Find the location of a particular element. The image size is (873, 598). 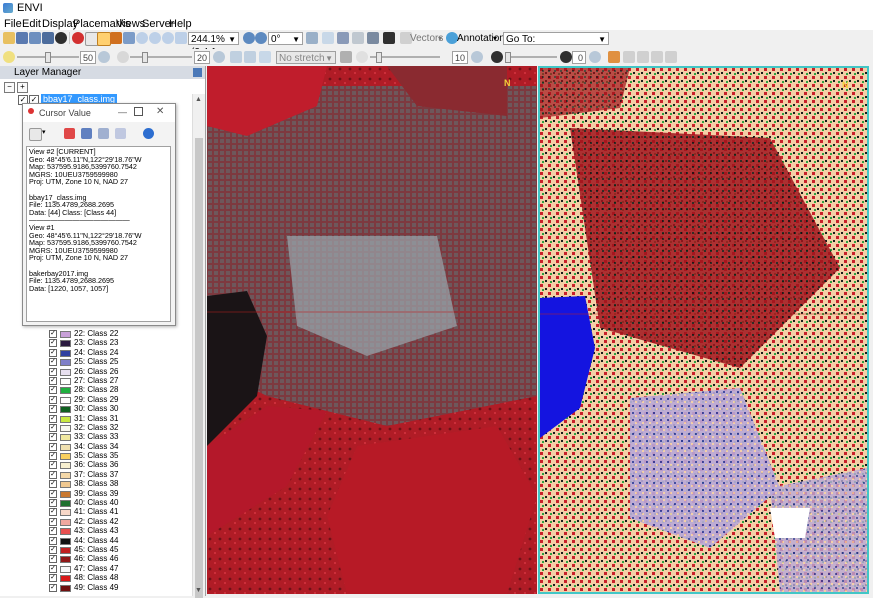

class-list-item: ✓ 43: Class 43 is located at coordinates (119, 531).